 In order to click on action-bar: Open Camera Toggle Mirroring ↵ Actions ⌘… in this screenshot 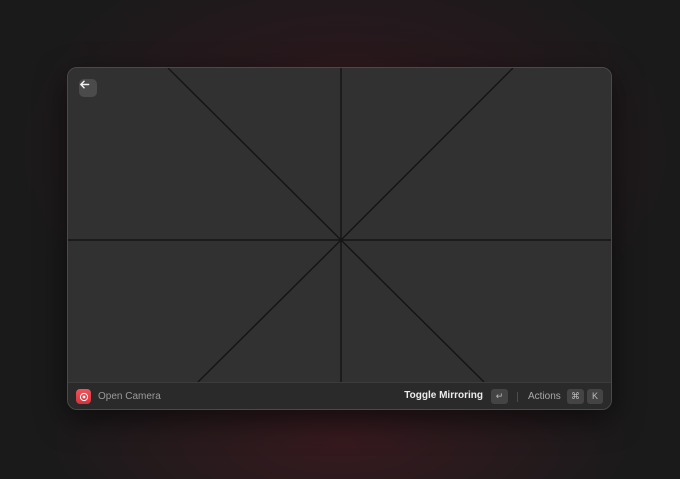, I will do `click(339, 395)`.